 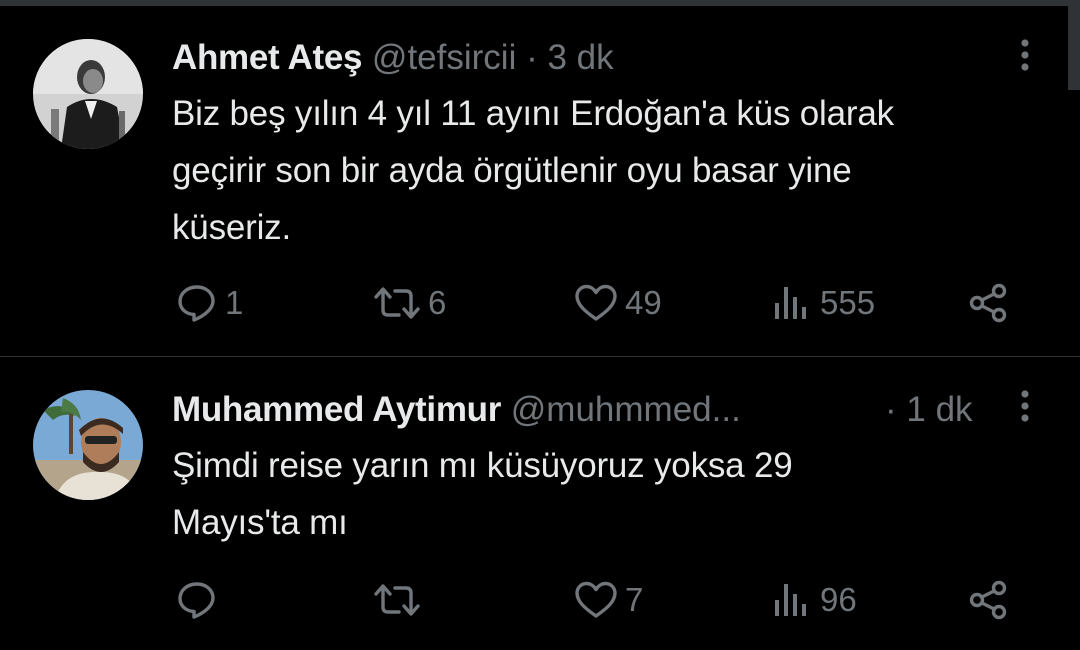 What do you see at coordinates (234, 302) in the screenshot?
I see `reply-count: 1` at bounding box center [234, 302].